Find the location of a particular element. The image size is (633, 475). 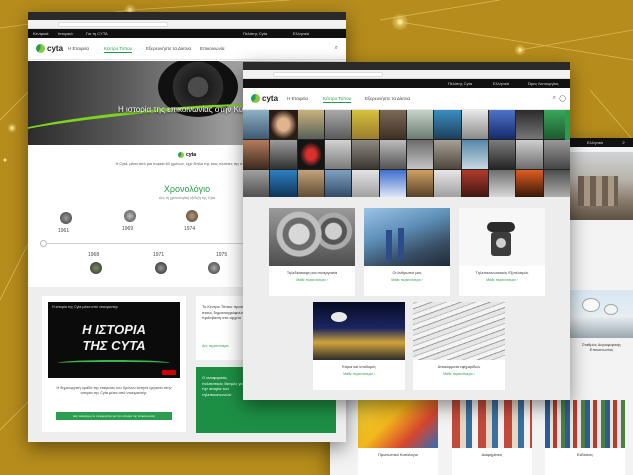

user-icon: ◯ is located at coordinates (562, 98).